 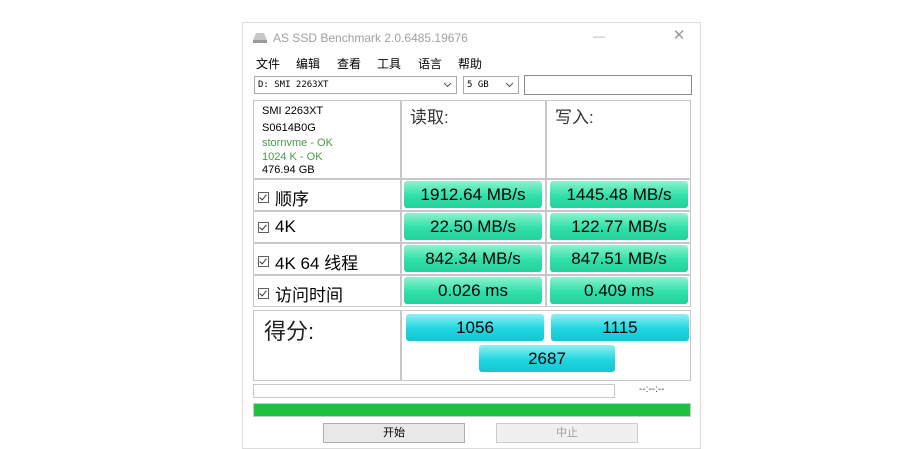 I want to click on minimize-button: —, so click(x=599, y=36).